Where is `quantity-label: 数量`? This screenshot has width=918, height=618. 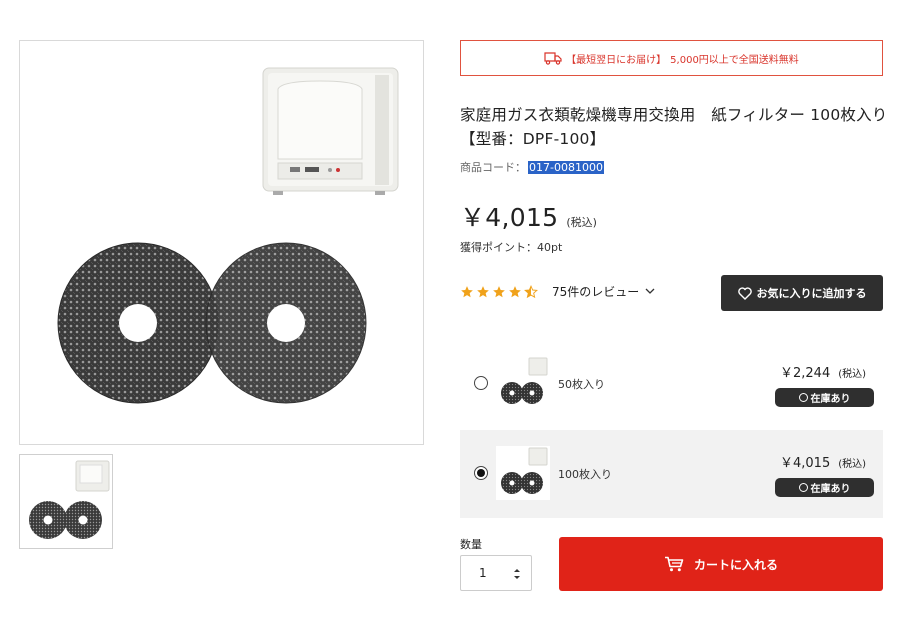 quantity-label: 数量 is located at coordinates (471, 544).